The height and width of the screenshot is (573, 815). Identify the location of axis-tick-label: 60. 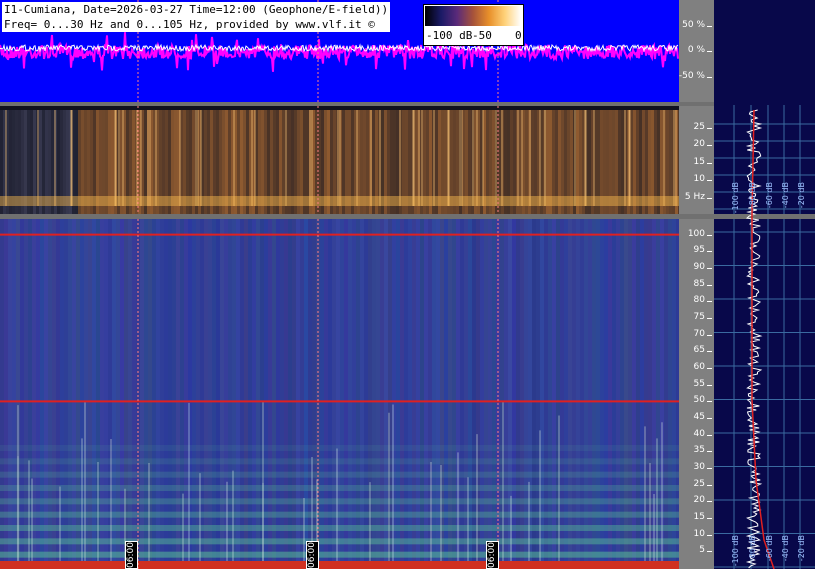
(699, 367).